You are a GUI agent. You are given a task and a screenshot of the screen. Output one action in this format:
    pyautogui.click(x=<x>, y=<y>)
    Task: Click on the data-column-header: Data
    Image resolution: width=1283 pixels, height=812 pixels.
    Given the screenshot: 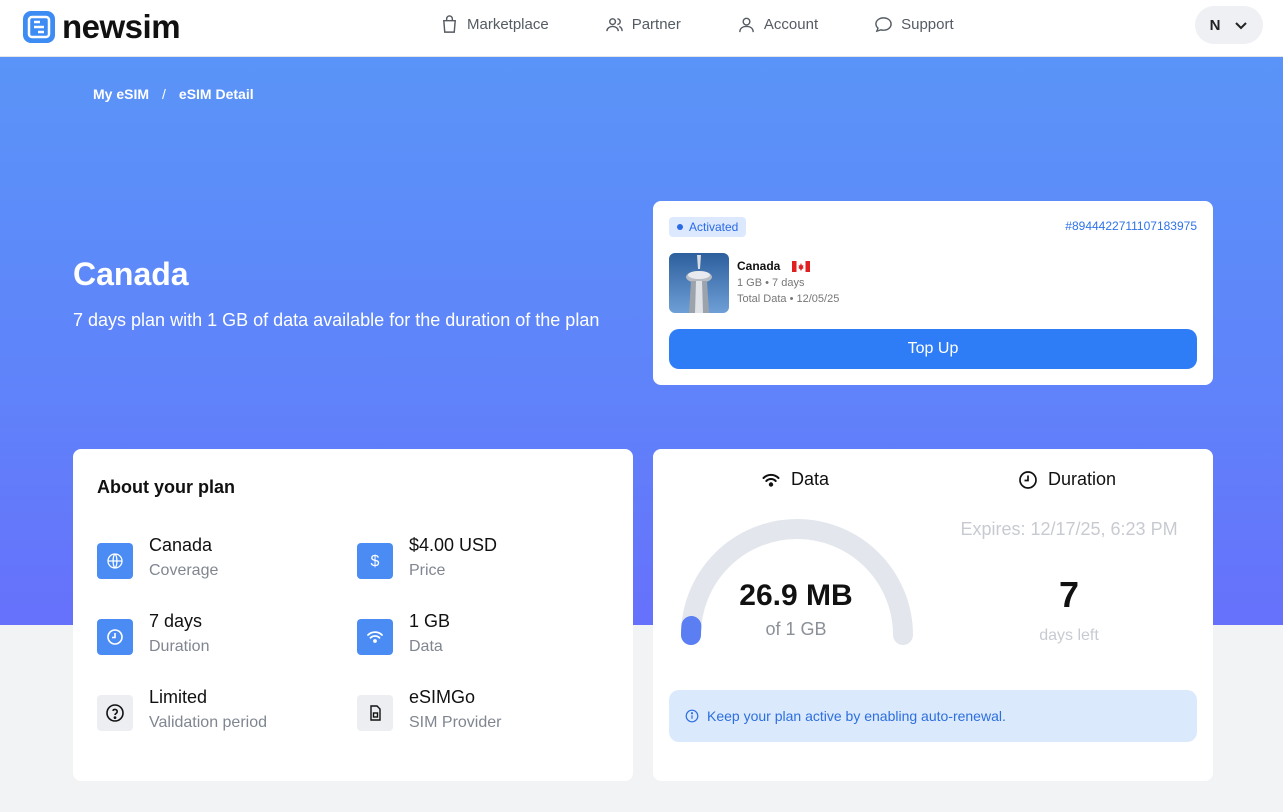 What is the action you would take?
    pyautogui.click(x=795, y=479)
    